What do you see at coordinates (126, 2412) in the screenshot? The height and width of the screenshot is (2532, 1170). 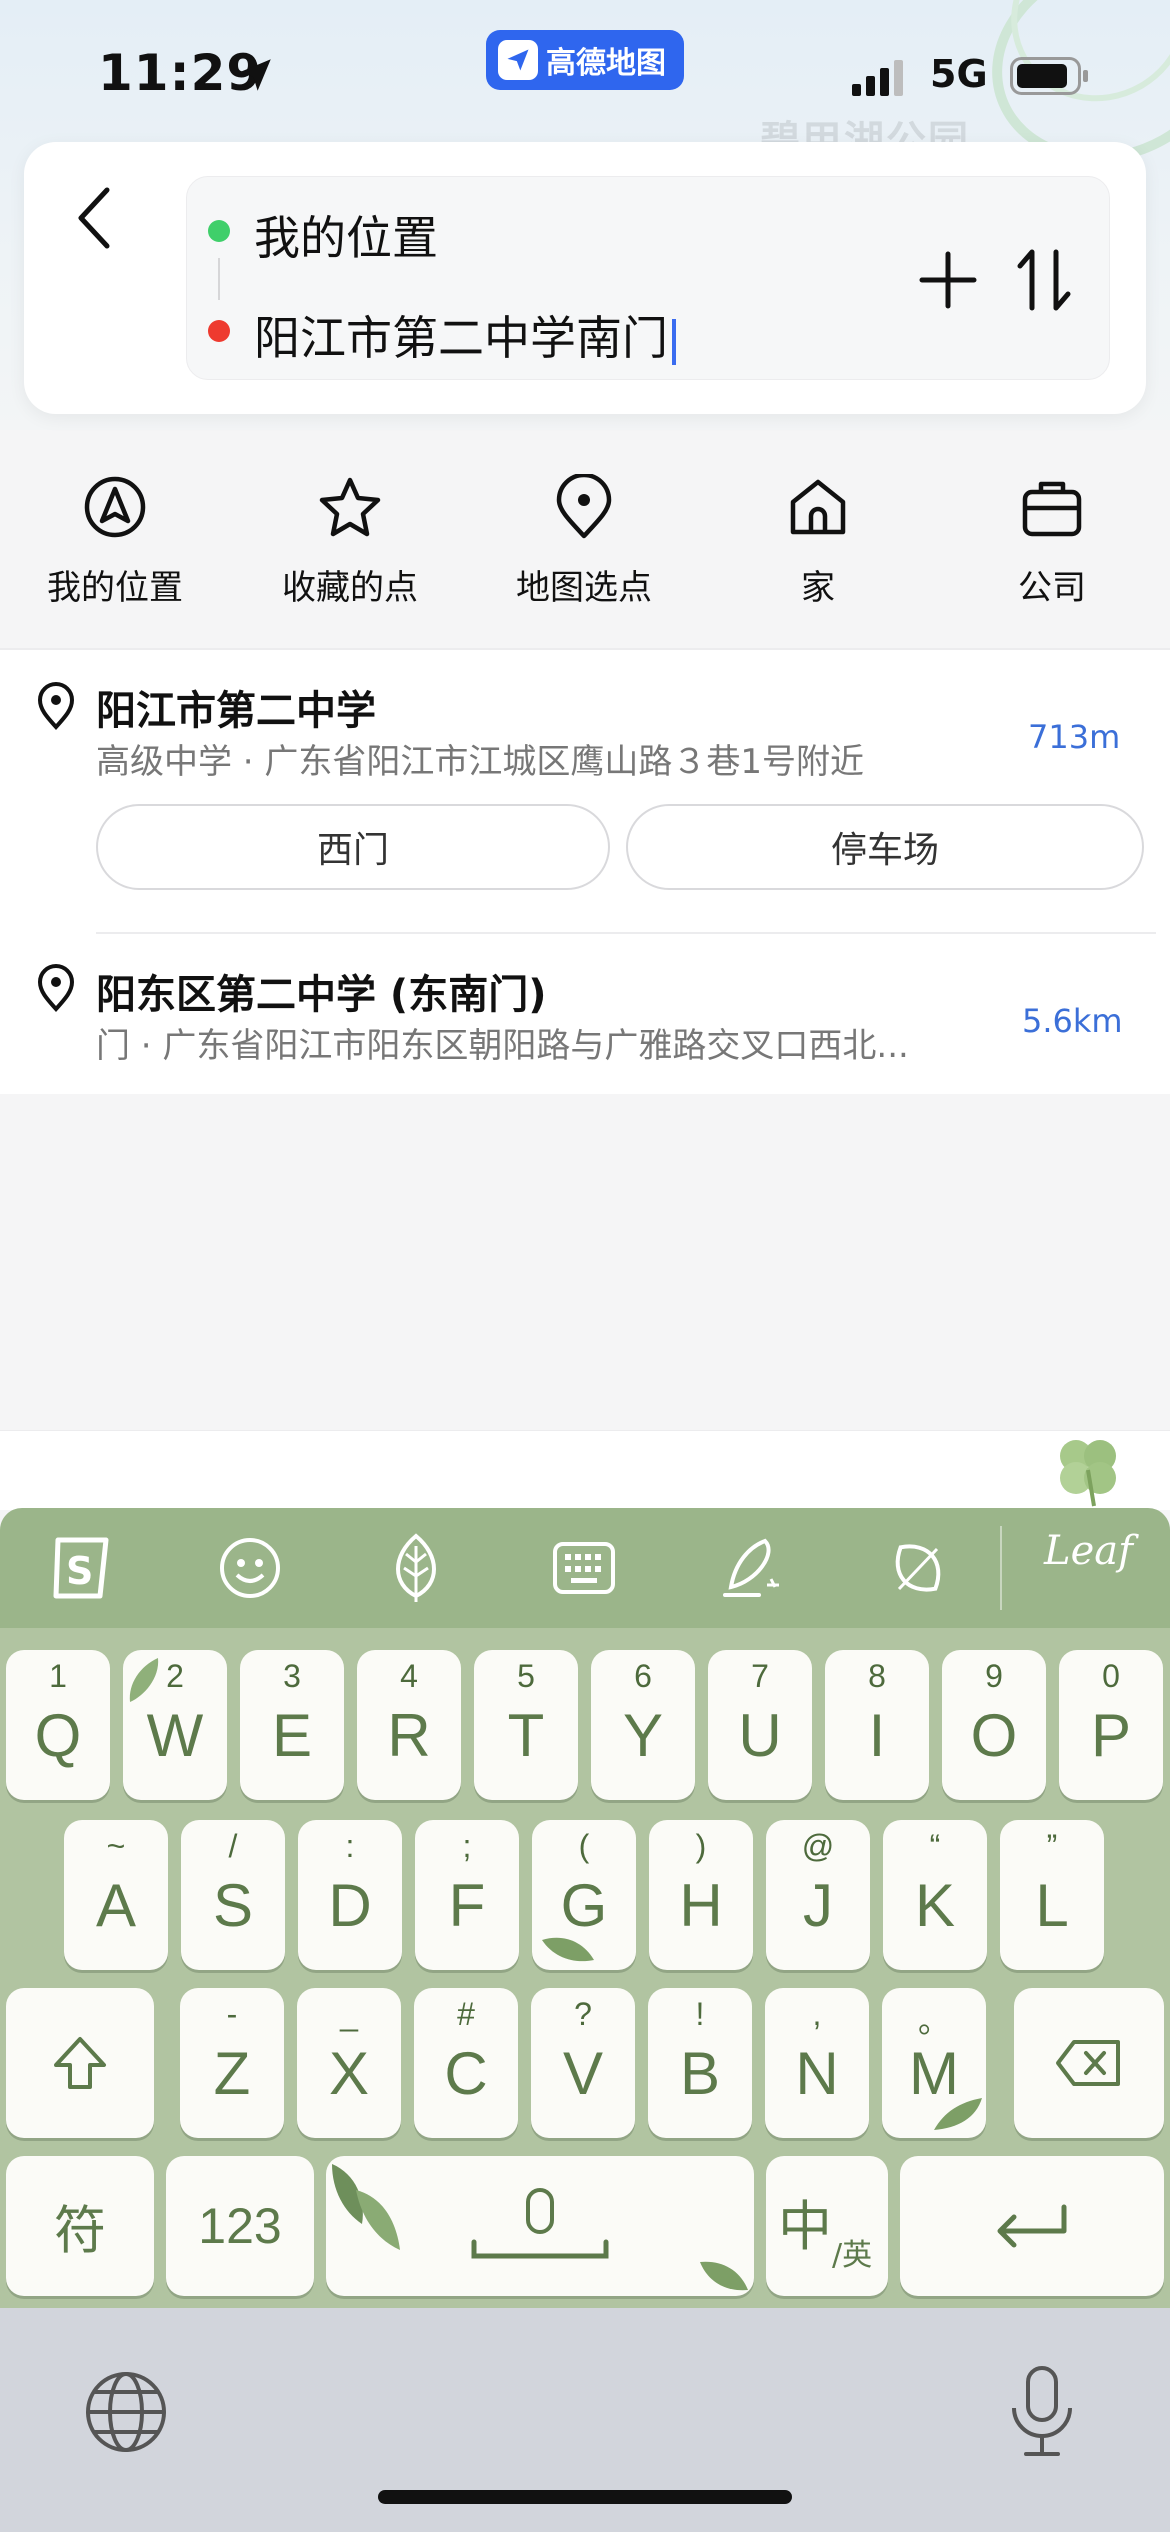 I see `globe-icon` at bounding box center [126, 2412].